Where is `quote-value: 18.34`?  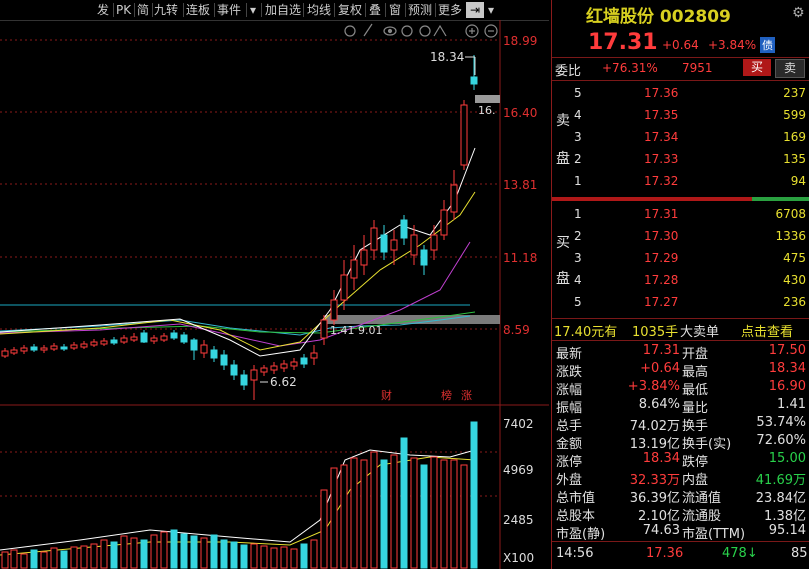 quote-value: 18.34 is located at coordinates (661, 458).